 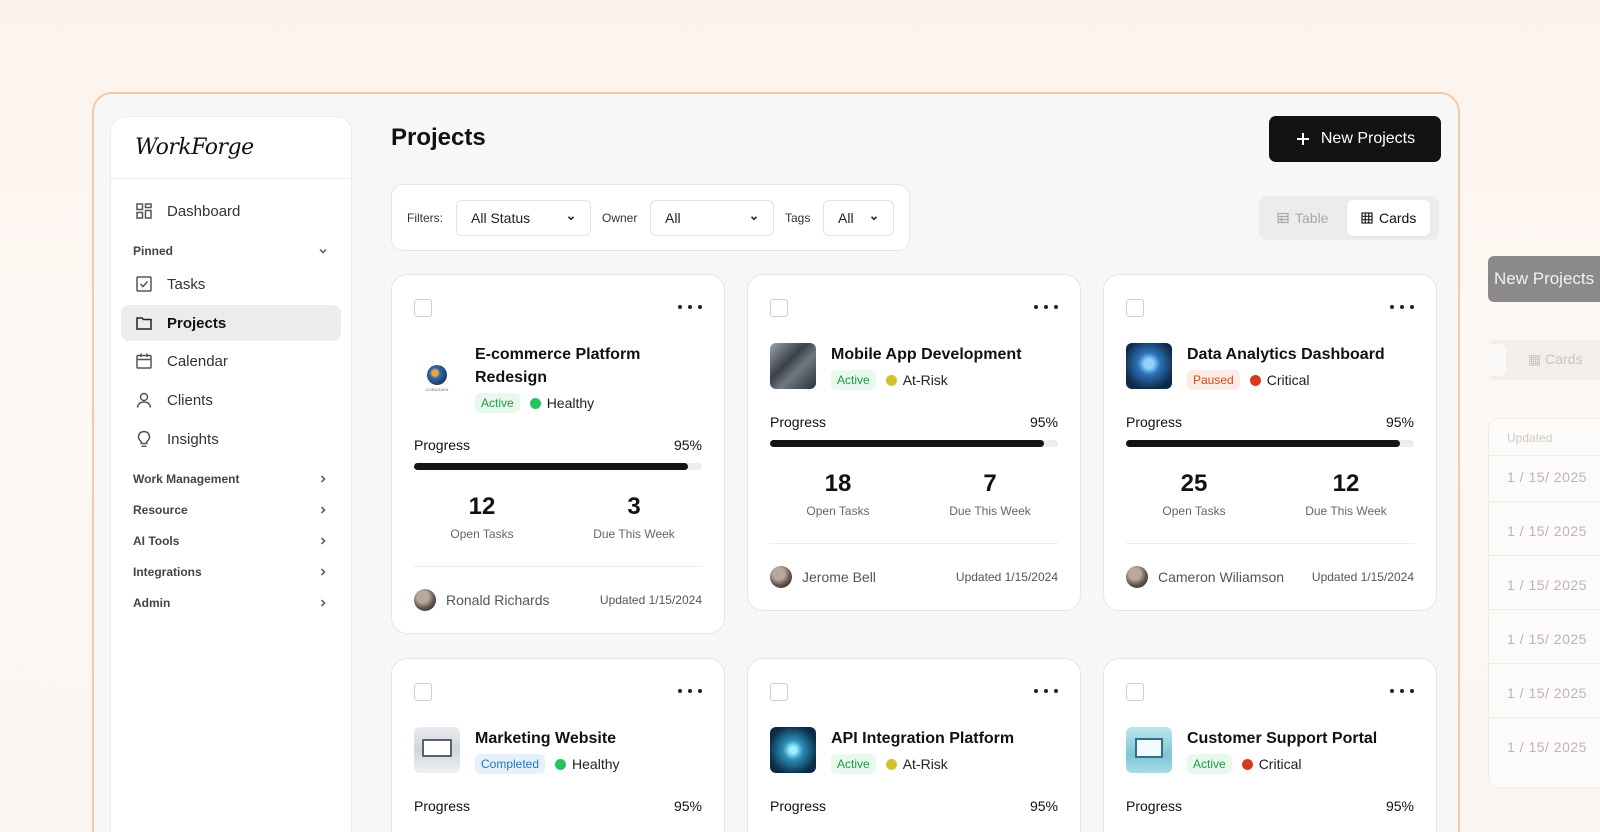 What do you see at coordinates (1302, 354) in the screenshot?
I see `project-title: Data Analytics Dashboard` at bounding box center [1302, 354].